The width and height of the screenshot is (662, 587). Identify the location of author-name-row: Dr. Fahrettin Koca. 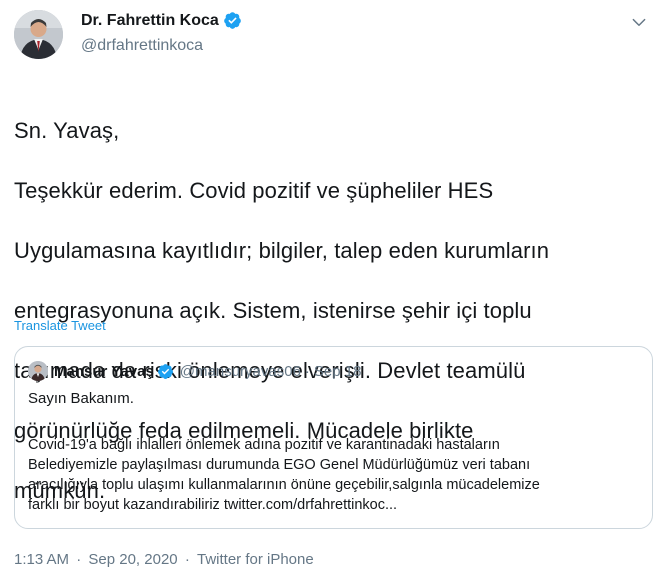
(161, 20).